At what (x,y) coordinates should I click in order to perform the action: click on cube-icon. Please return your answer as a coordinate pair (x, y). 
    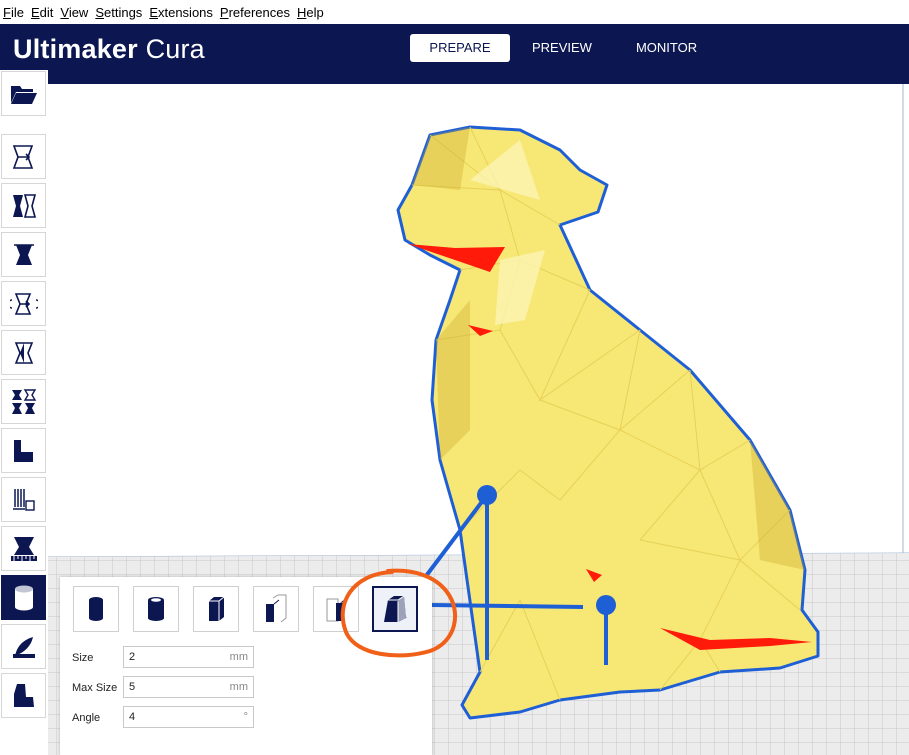
    Looking at the image, I should click on (217, 608).